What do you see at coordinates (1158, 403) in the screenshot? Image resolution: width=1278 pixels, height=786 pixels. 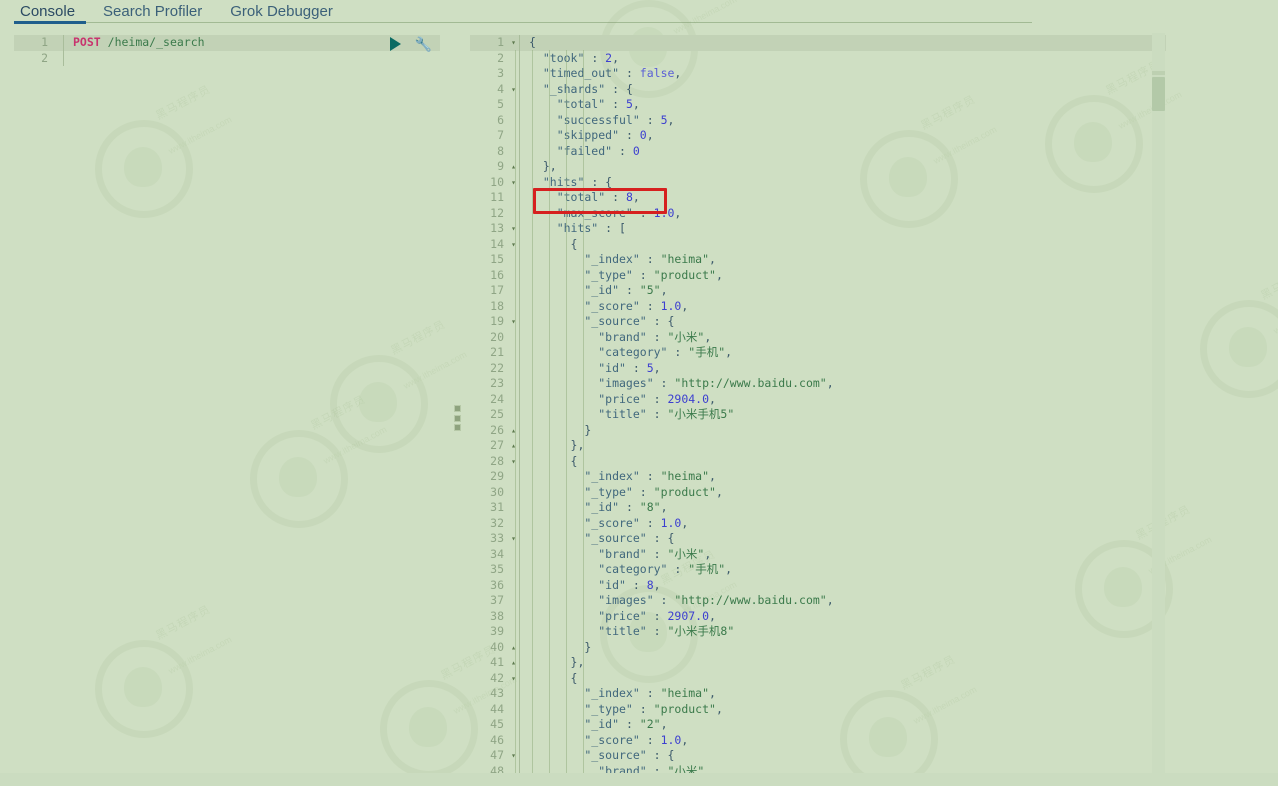 I see `response-vertical-scrollbar` at bounding box center [1158, 403].